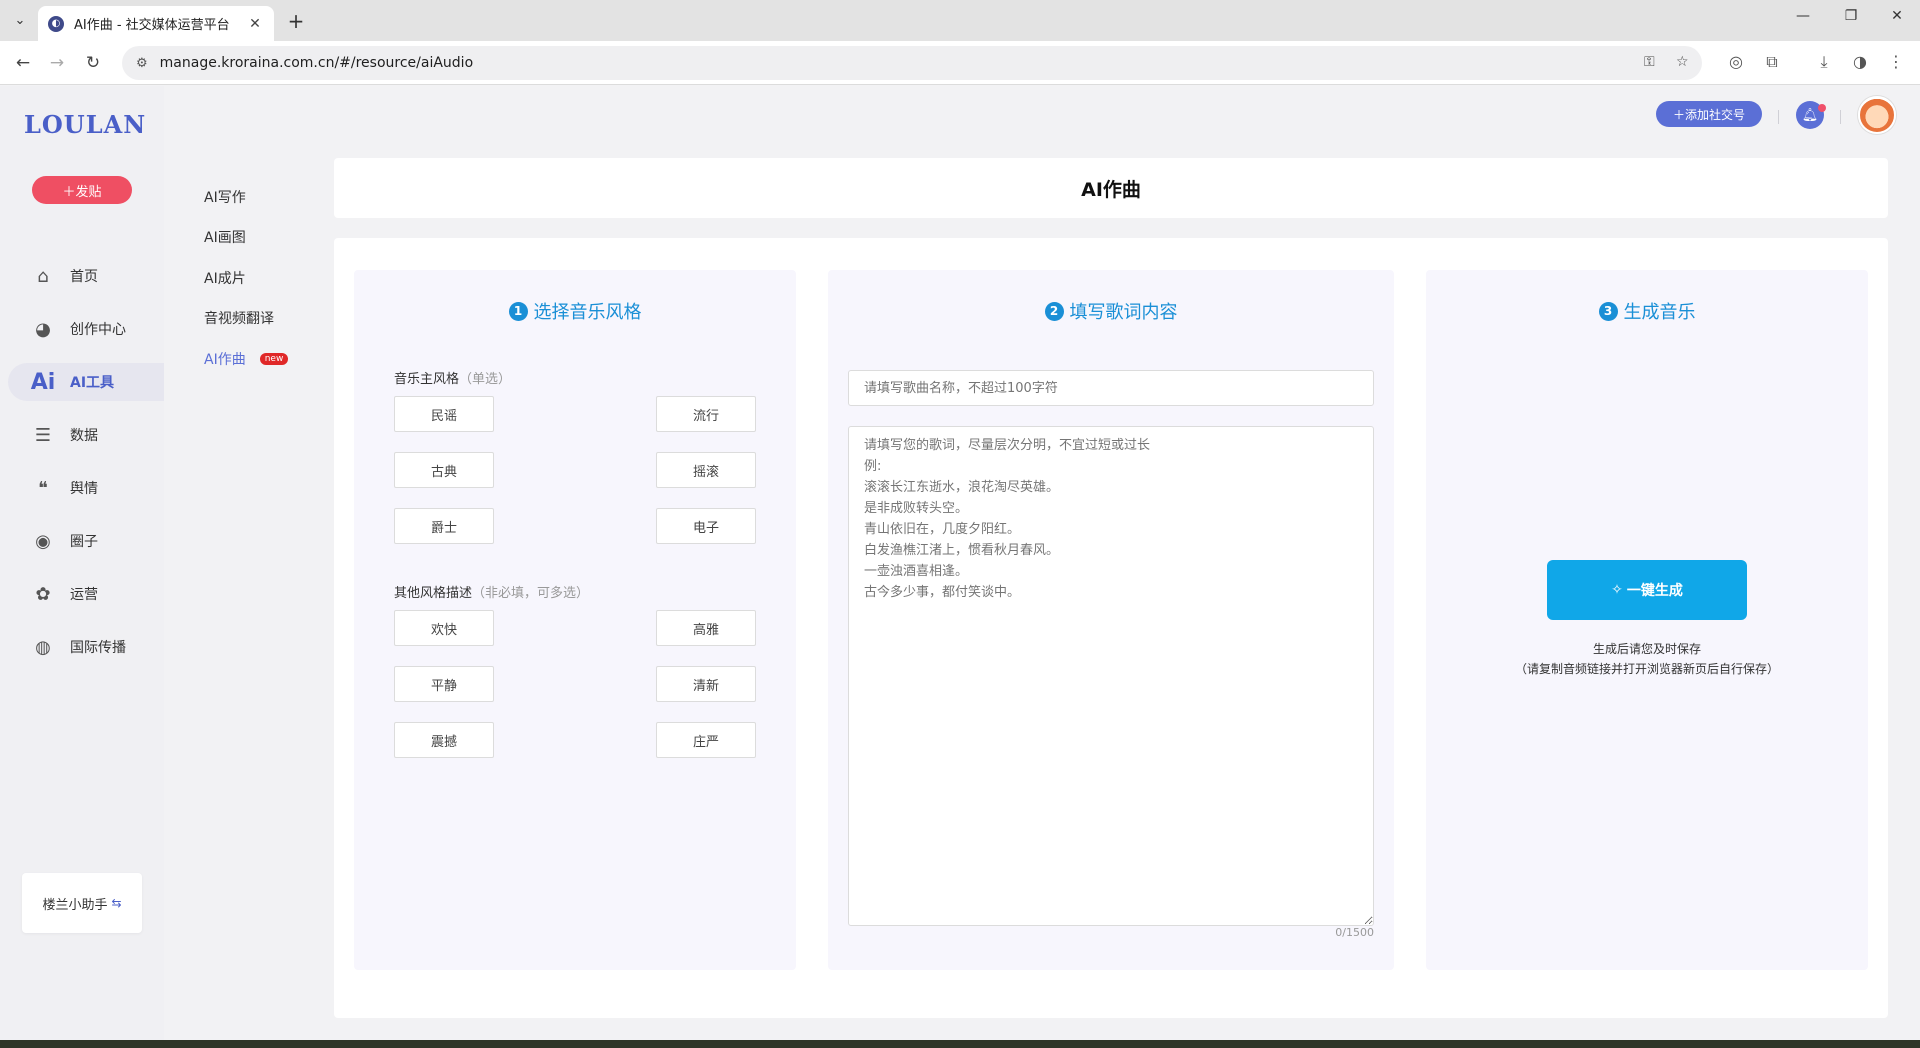  I want to click on browser-tab-active: ◐ AI作曲 - 社交媒体运营平台 ✕, so click(156, 23).